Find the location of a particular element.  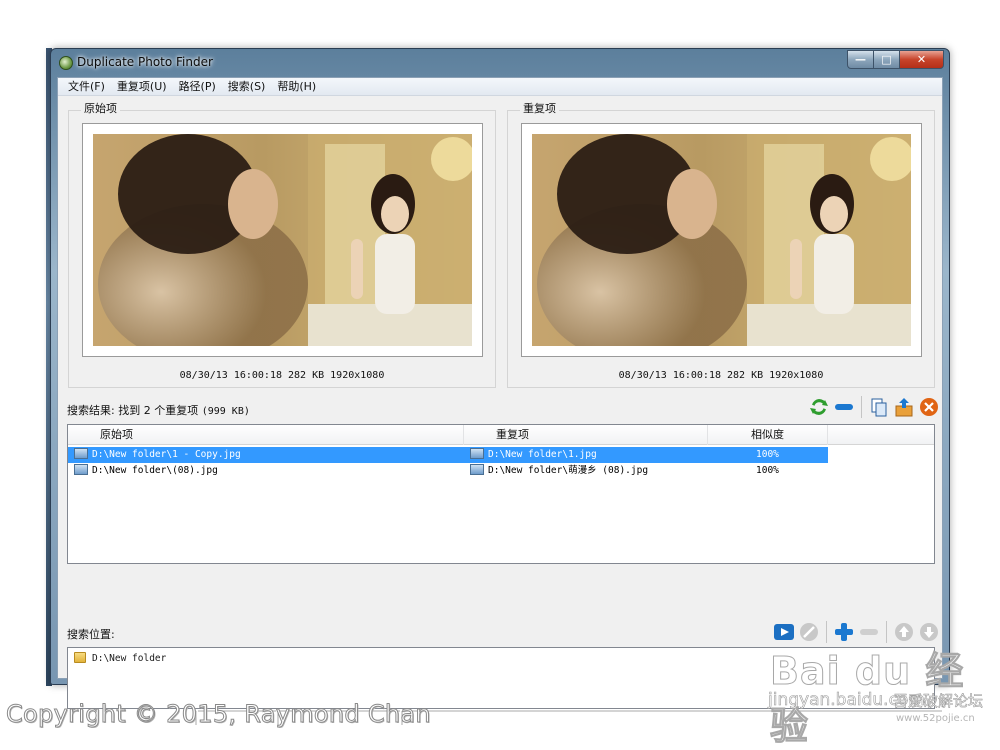

window-title: Duplicate Photo Finder is located at coordinates (145, 62).